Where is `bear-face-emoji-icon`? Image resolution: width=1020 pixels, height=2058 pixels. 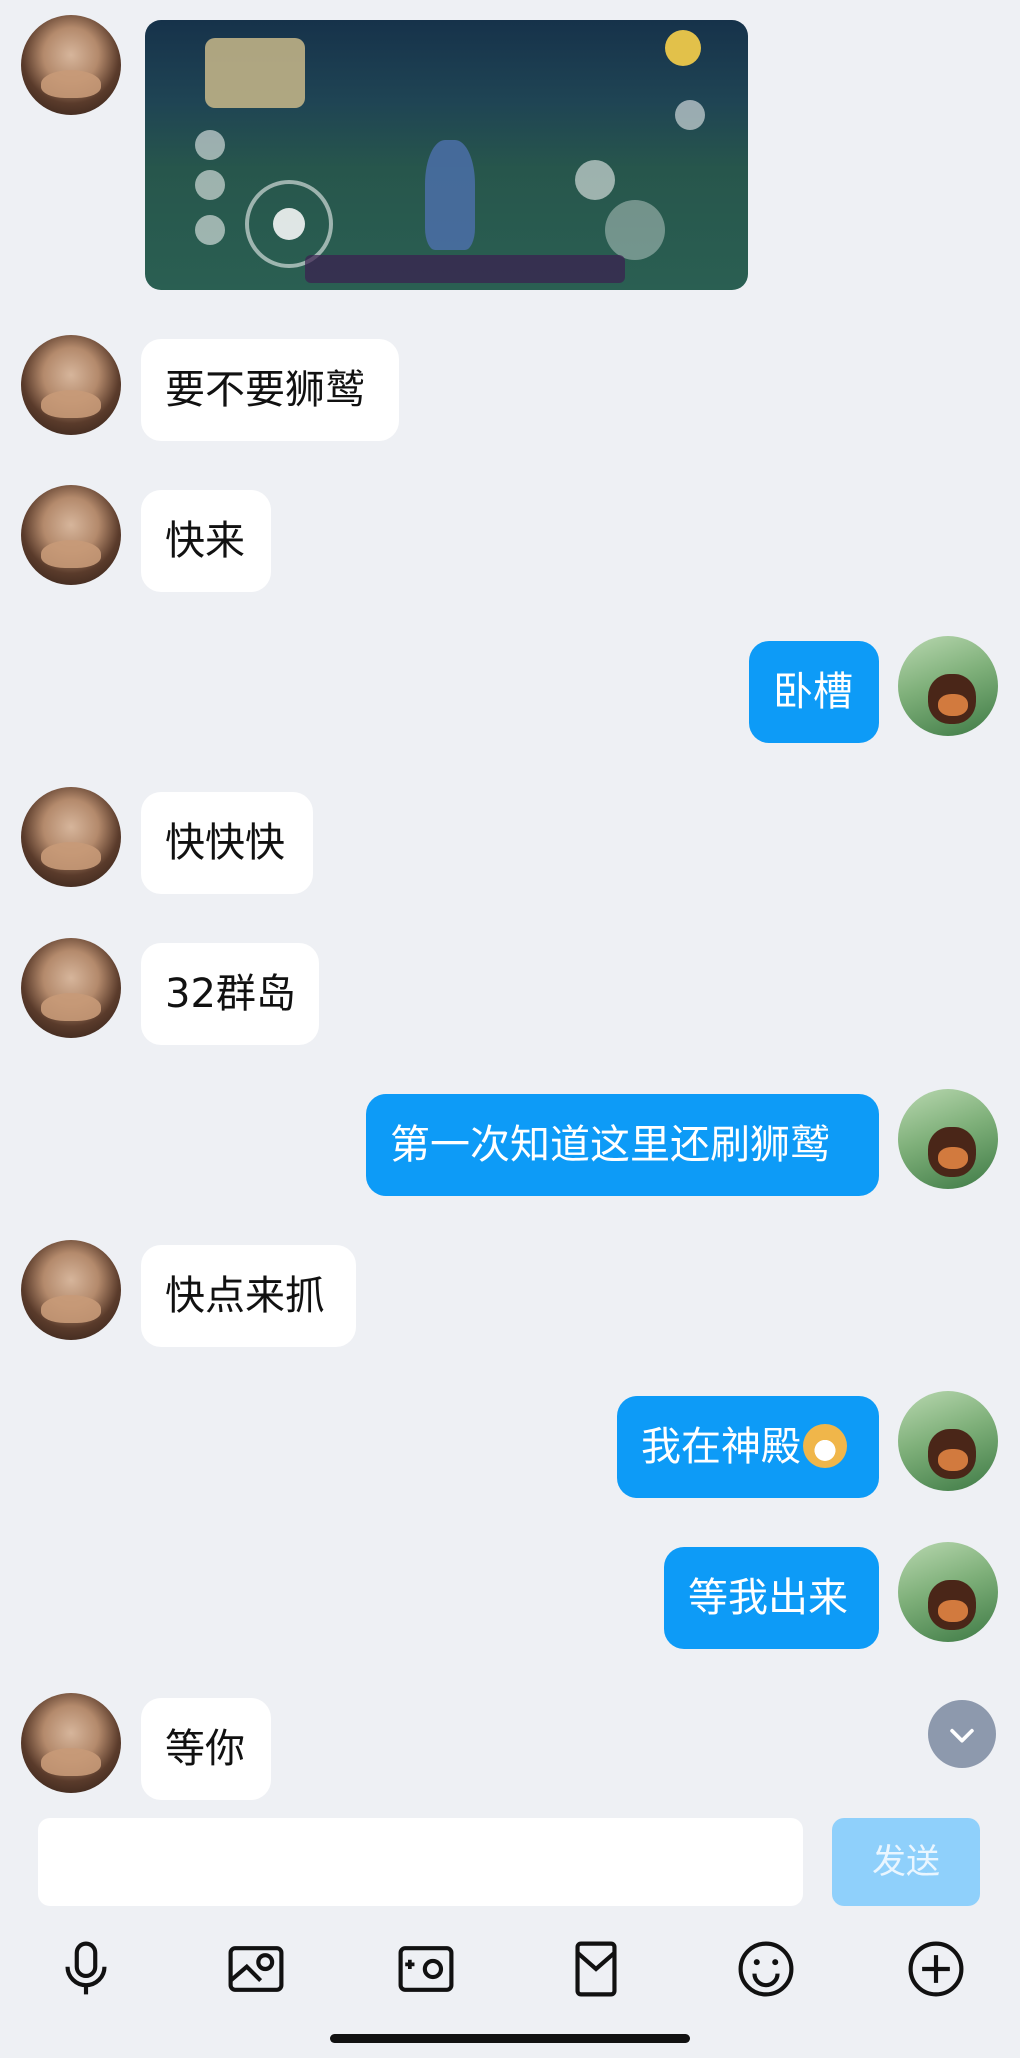
bear-face-emoji-icon is located at coordinates (825, 1446).